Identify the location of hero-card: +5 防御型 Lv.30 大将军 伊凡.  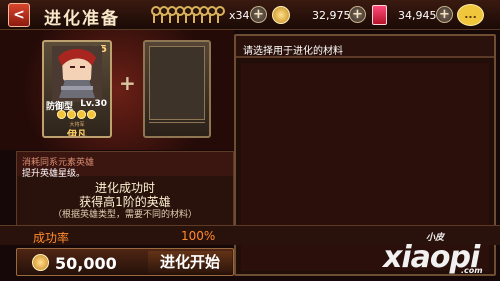
(77, 89).